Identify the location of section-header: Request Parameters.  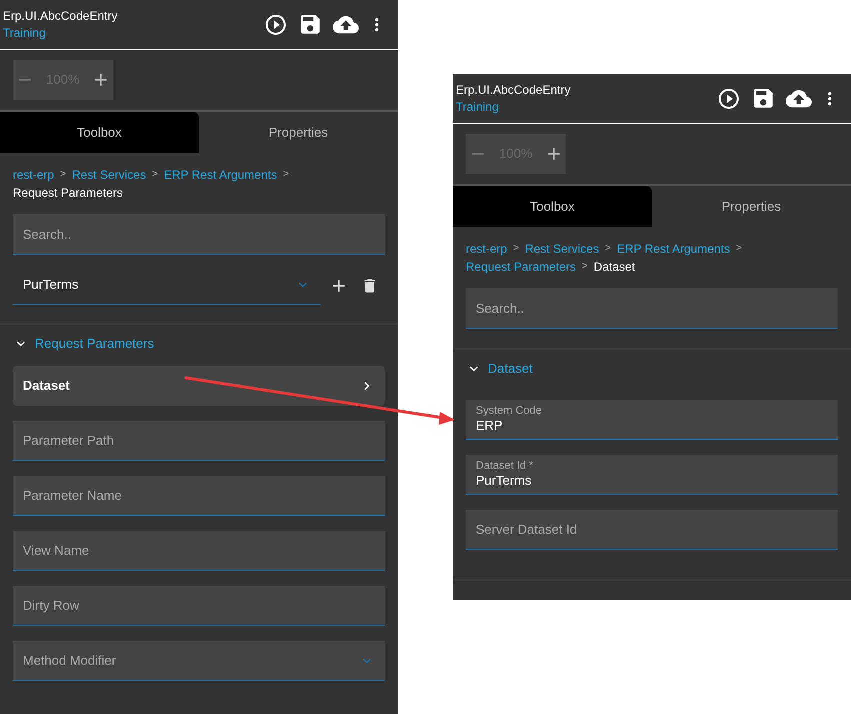
(199, 344).